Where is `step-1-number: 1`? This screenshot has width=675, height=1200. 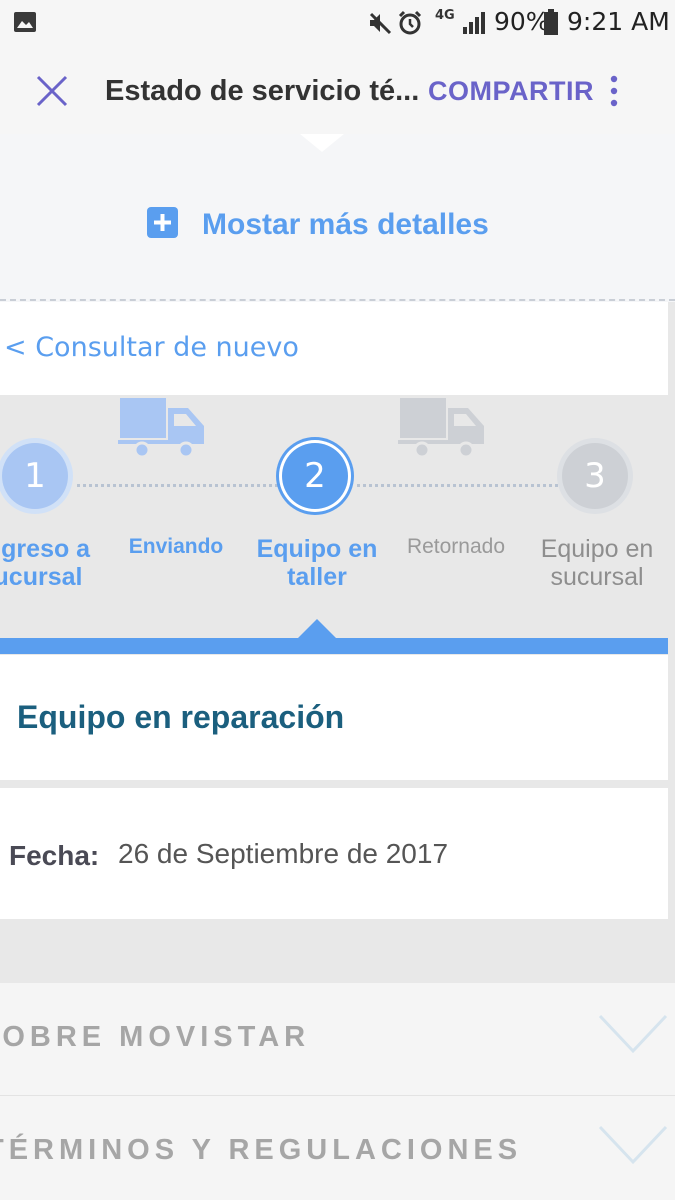 step-1-number: 1 is located at coordinates (35, 476).